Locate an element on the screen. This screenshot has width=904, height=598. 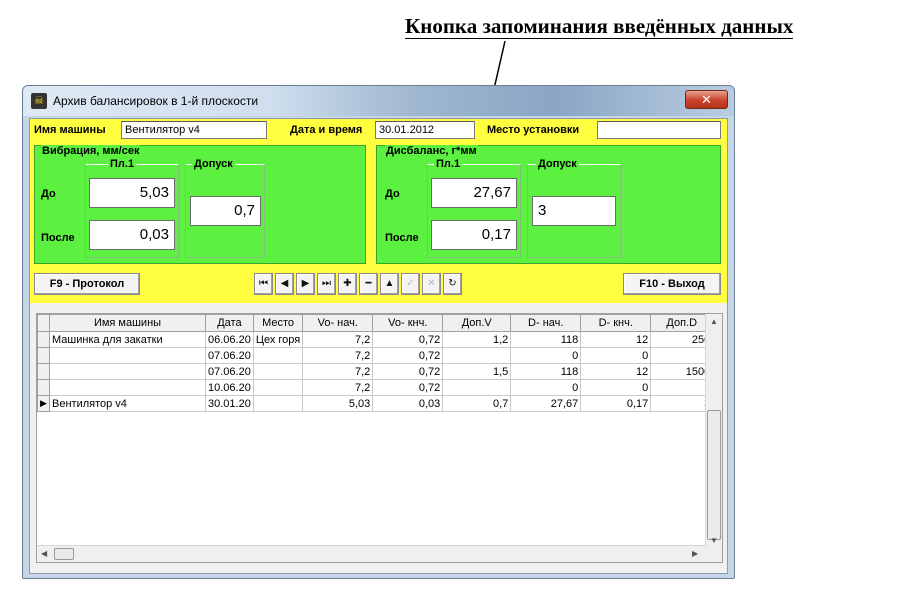
vibration-tolerance-field: 0,7 is located at coordinates (225, 211).